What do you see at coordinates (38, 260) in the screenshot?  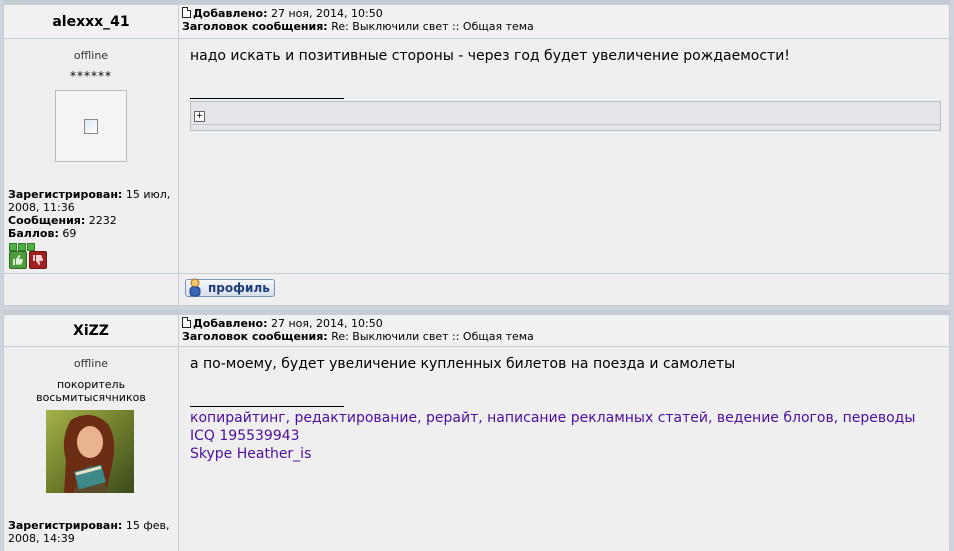 I see `thumbs-down-icon` at bounding box center [38, 260].